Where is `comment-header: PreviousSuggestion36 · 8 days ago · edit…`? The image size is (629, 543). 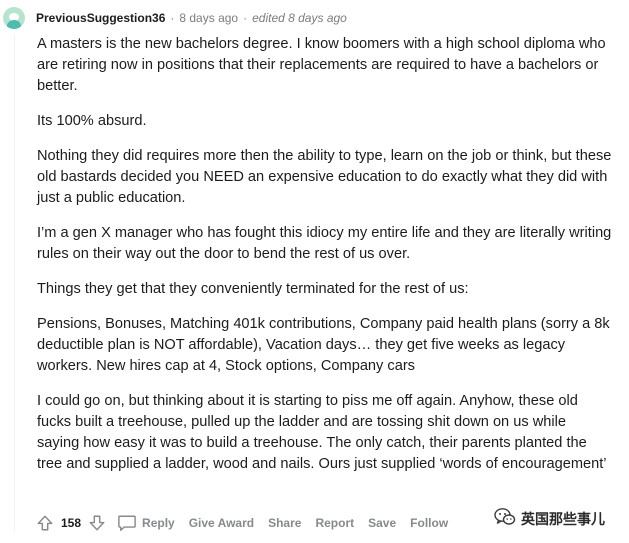
comment-header: PreviousSuggestion36 · 8 days ago · edit… is located at coordinates (173, 18).